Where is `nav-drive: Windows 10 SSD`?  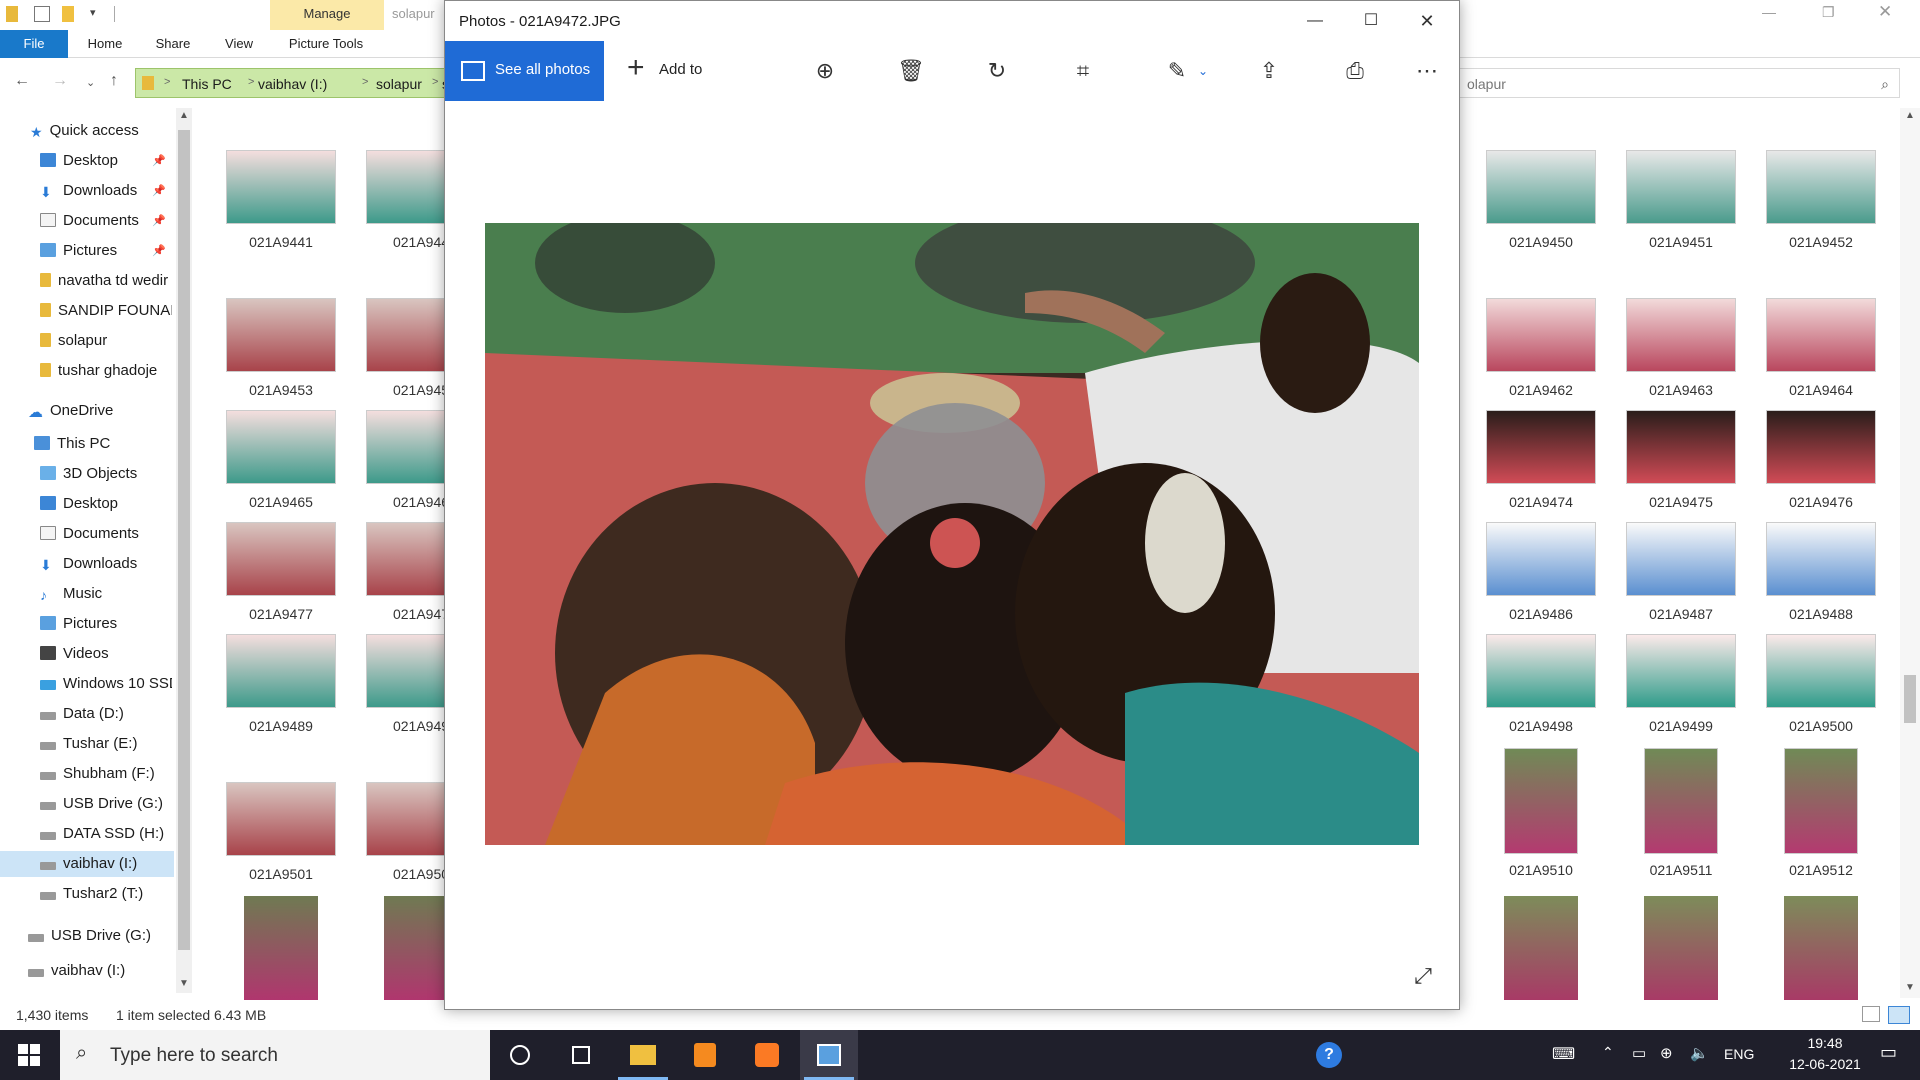
nav-drive: Windows 10 SSD is located at coordinates (106, 684).